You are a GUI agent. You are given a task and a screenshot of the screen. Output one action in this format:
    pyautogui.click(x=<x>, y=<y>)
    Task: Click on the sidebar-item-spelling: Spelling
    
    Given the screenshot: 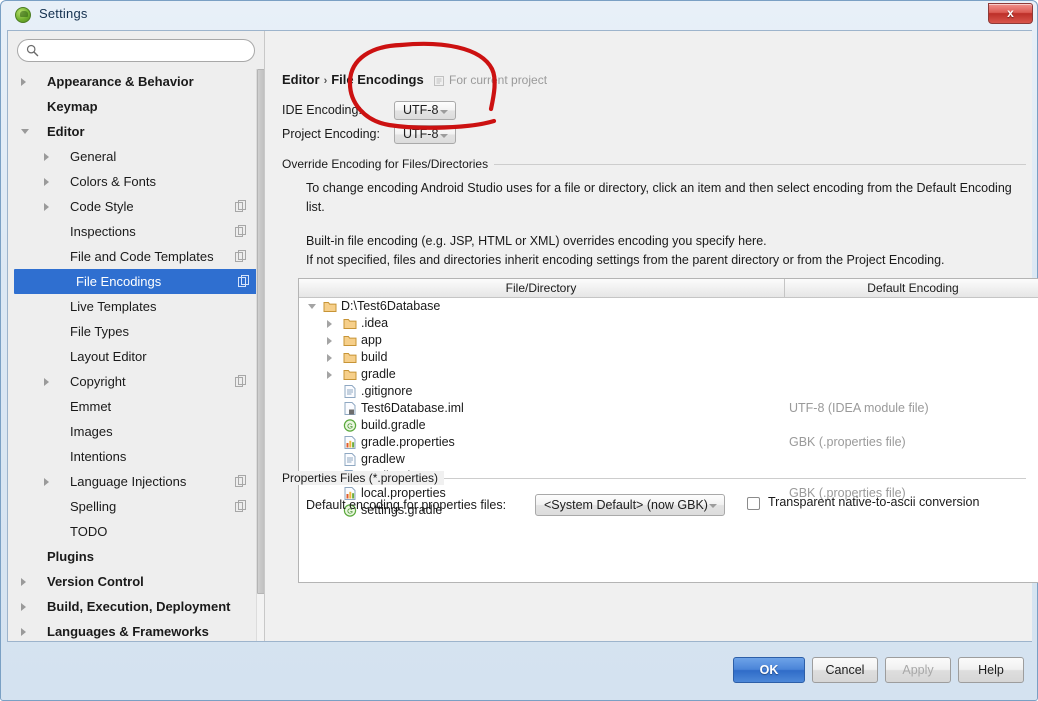 What is the action you would take?
    pyautogui.click(x=136, y=506)
    